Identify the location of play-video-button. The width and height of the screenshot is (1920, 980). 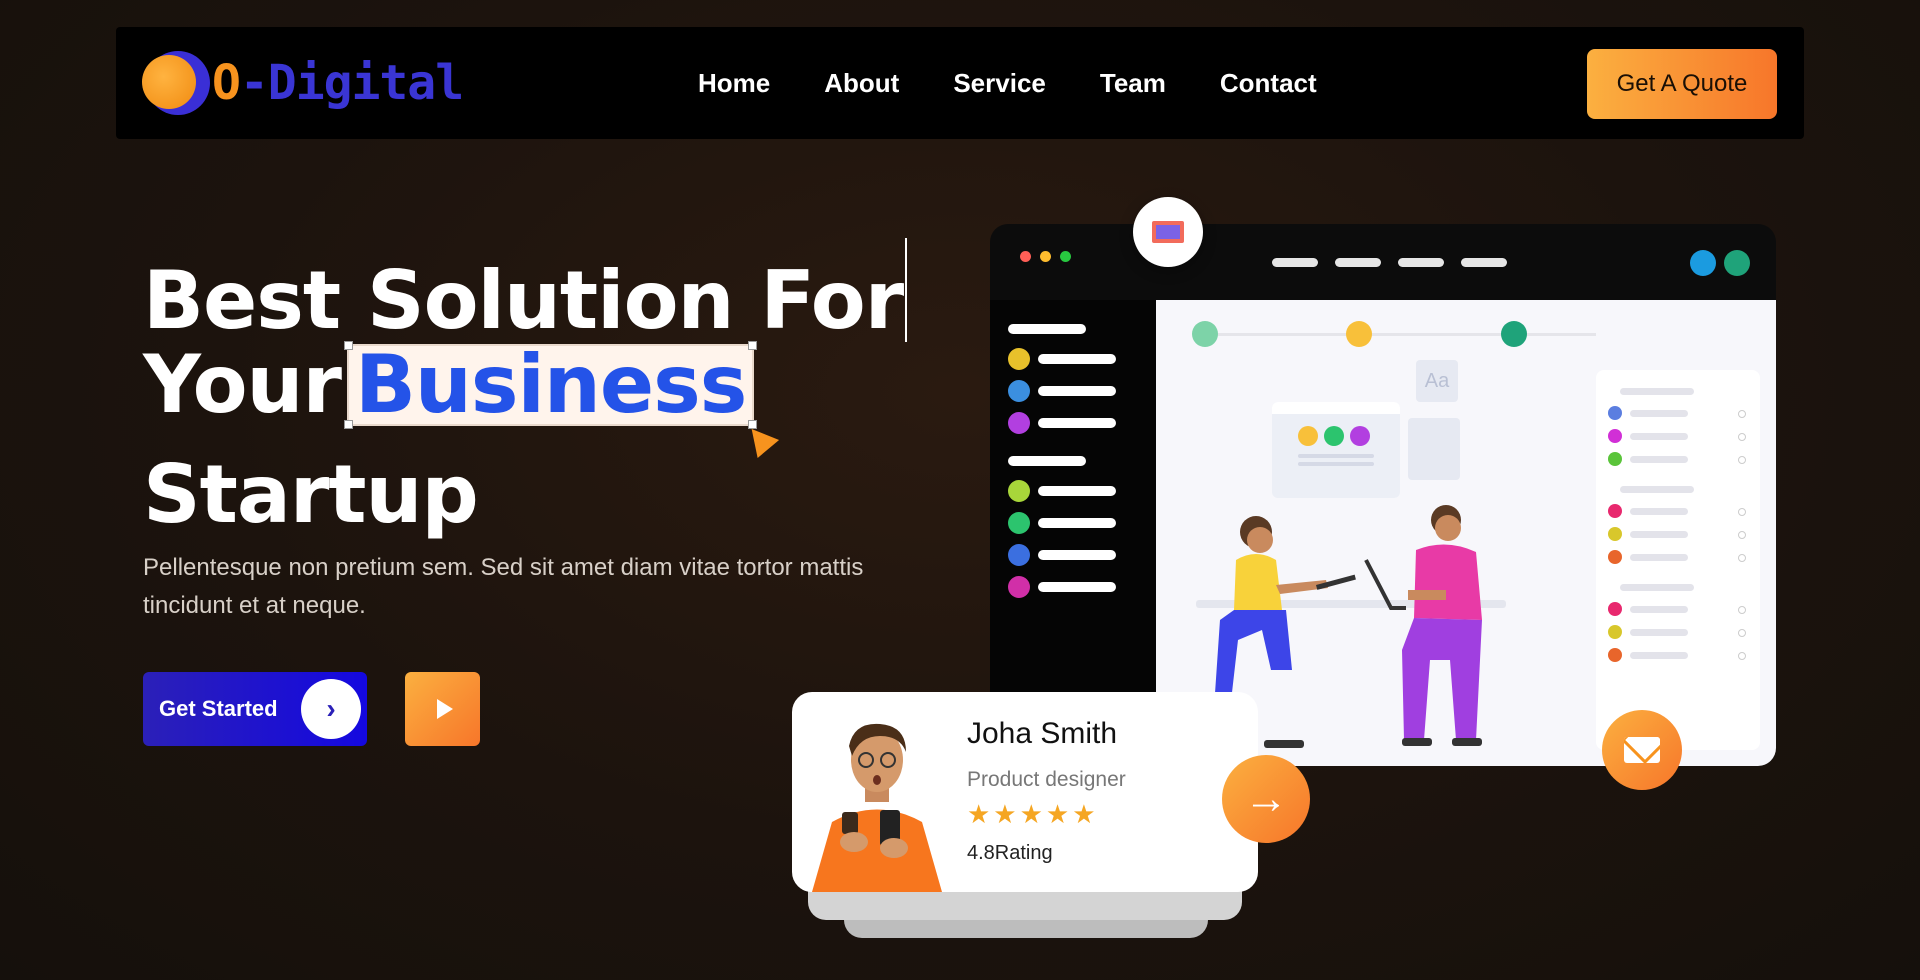
(442, 709).